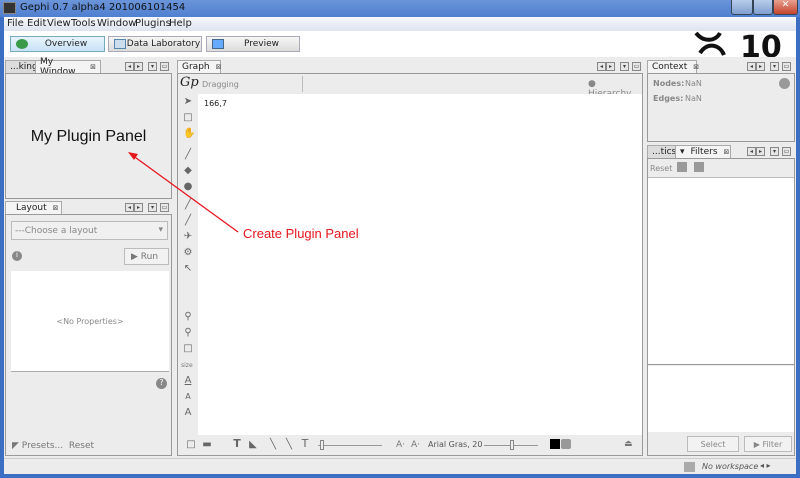  I want to click on run-button: ▶ Run, so click(146, 256).